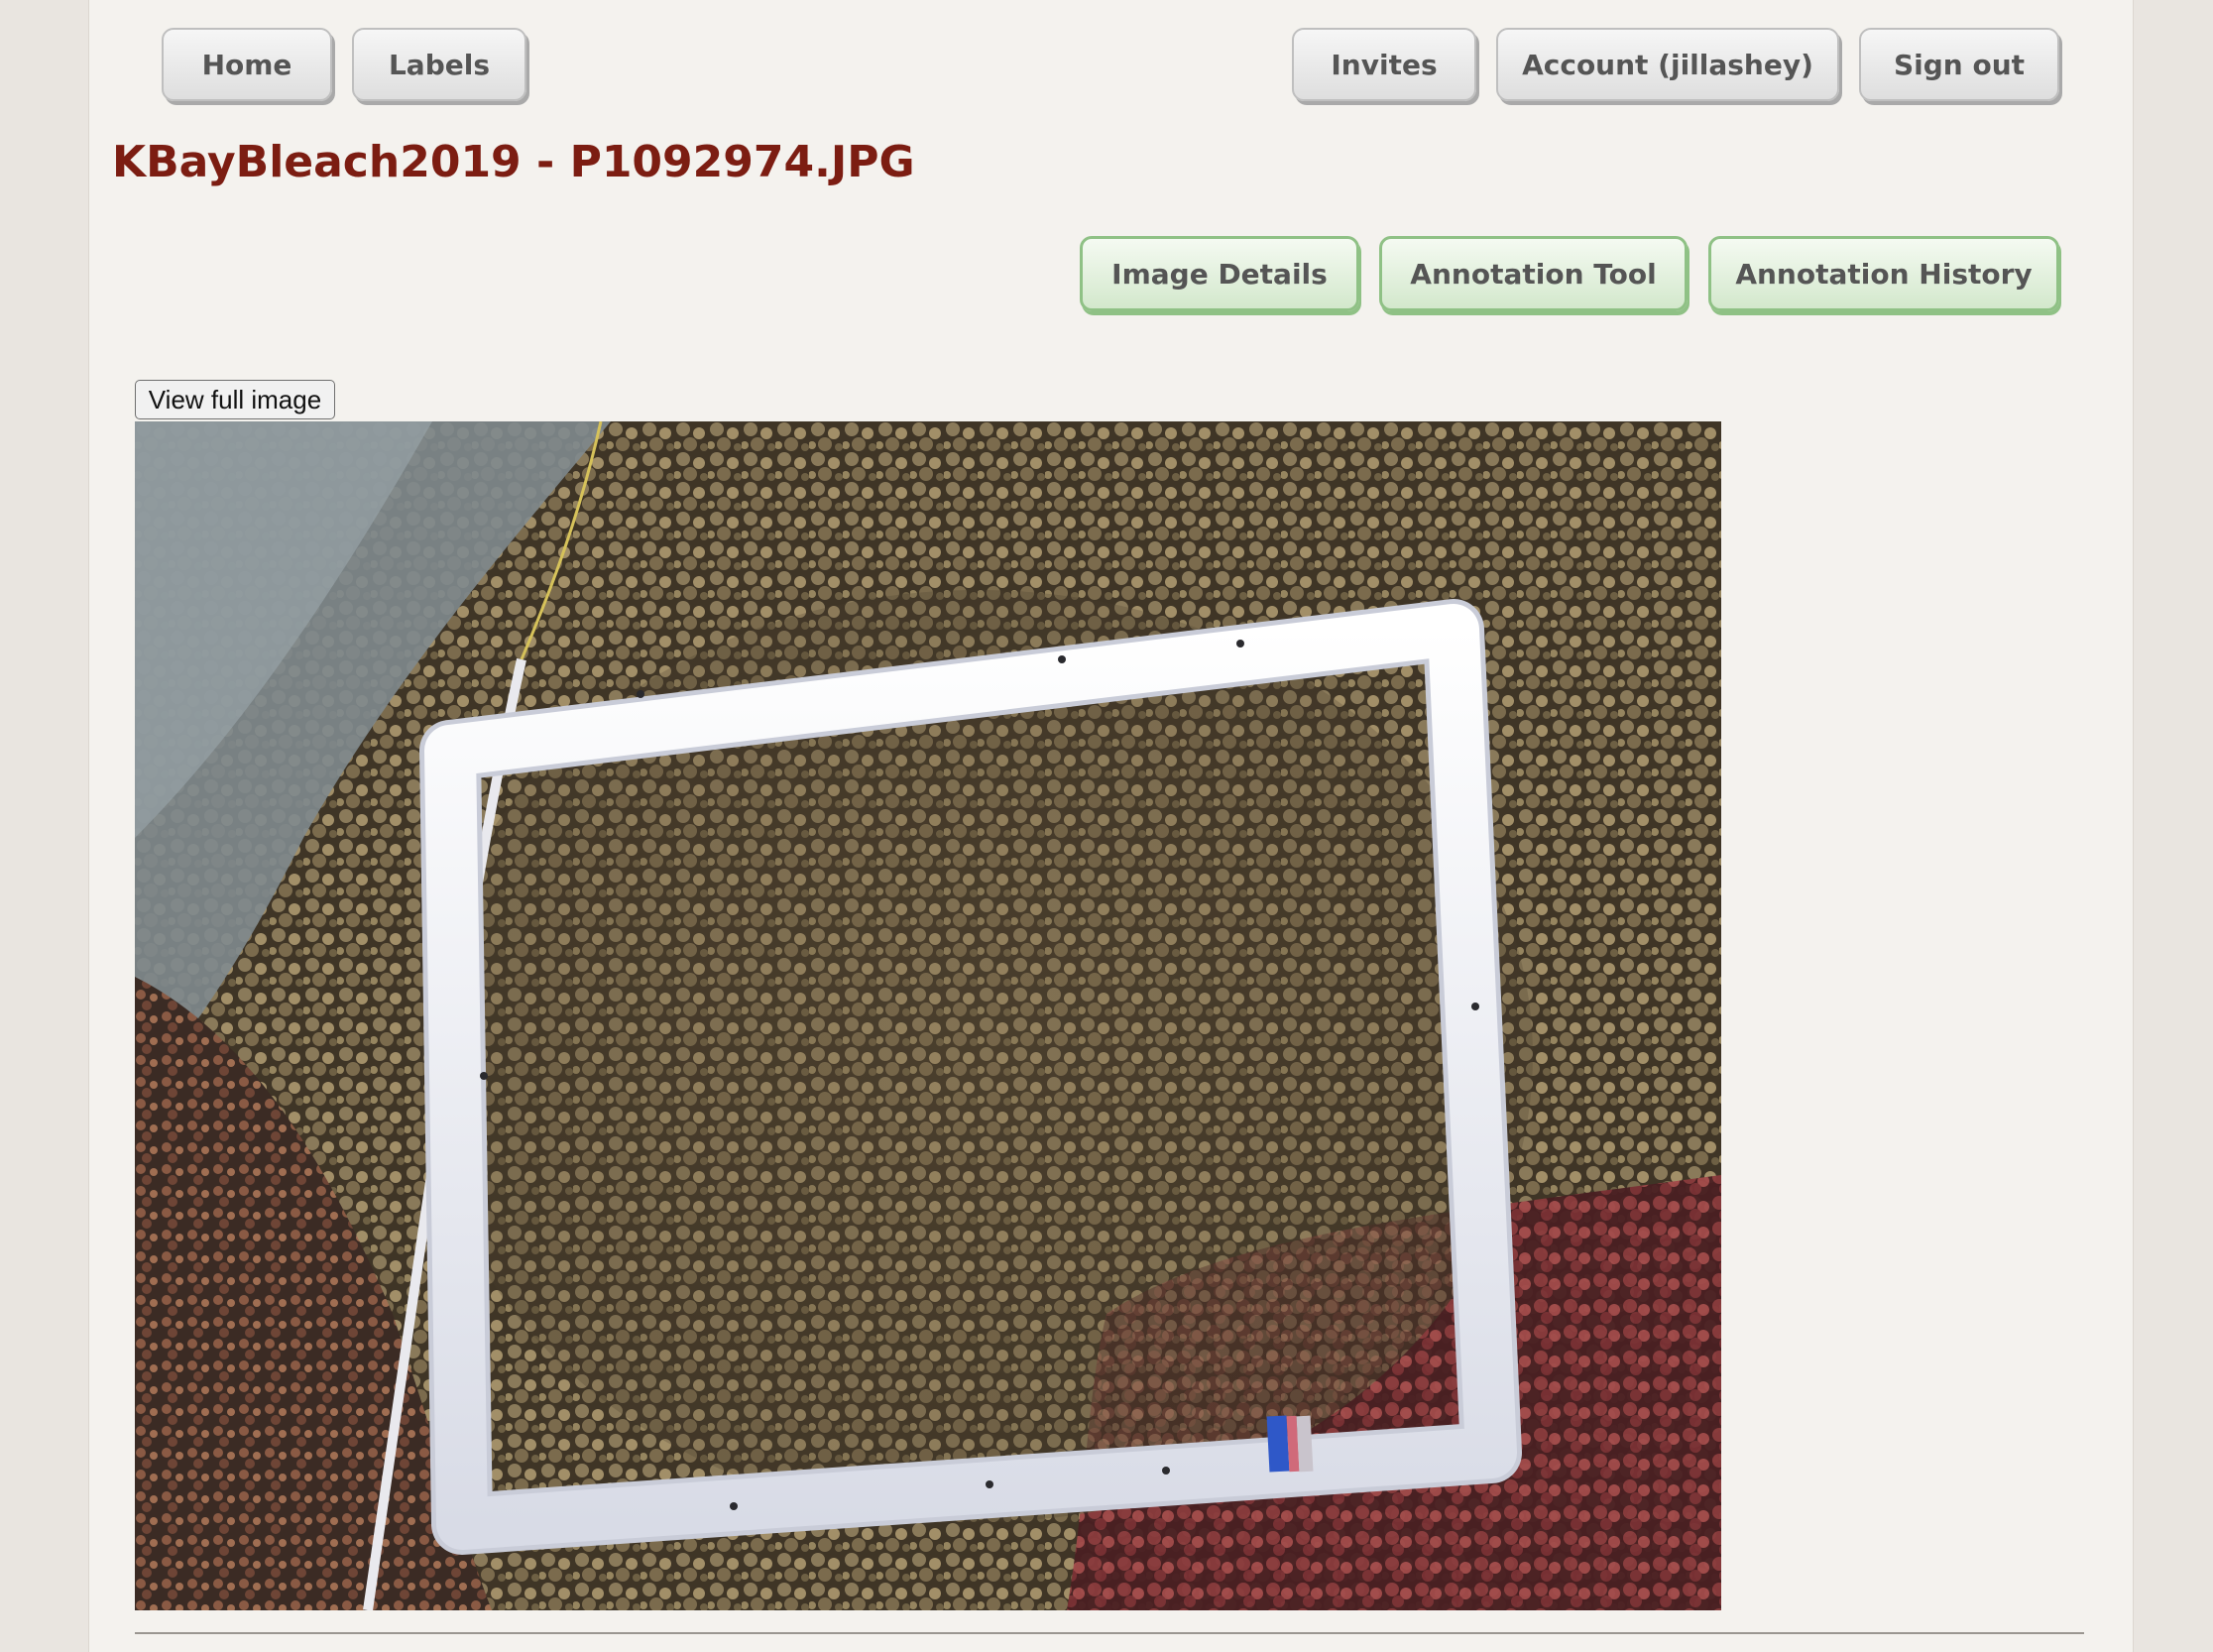  Describe the element at coordinates (1959, 64) in the screenshot. I see `sign-out-button: Sign out` at that location.